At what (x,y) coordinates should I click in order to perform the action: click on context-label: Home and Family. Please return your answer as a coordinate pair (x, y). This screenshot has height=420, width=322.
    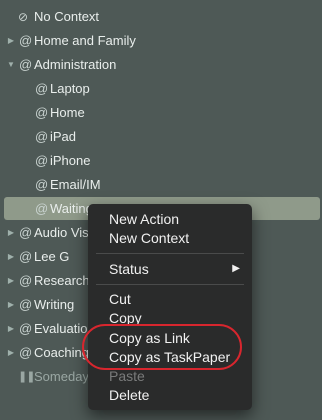
    Looking at the image, I should click on (85, 40).